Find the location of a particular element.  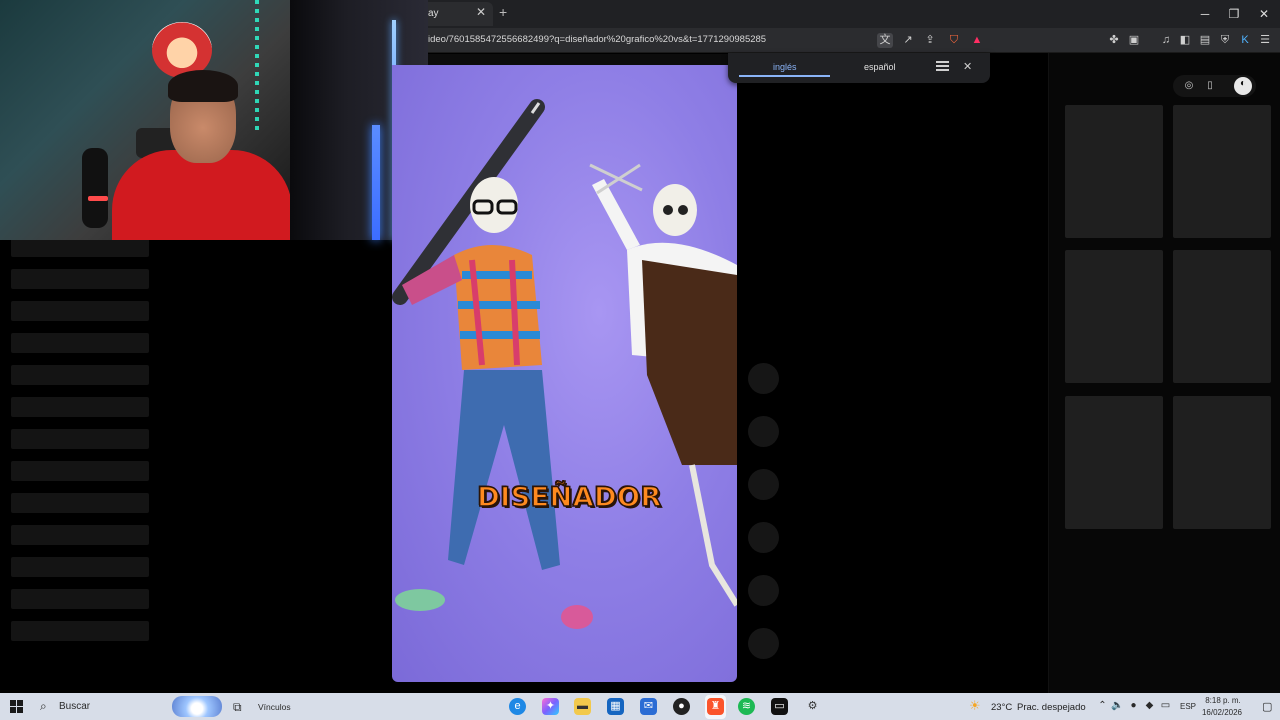

profile-extension-icon: K is located at coordinates (1245, 40).